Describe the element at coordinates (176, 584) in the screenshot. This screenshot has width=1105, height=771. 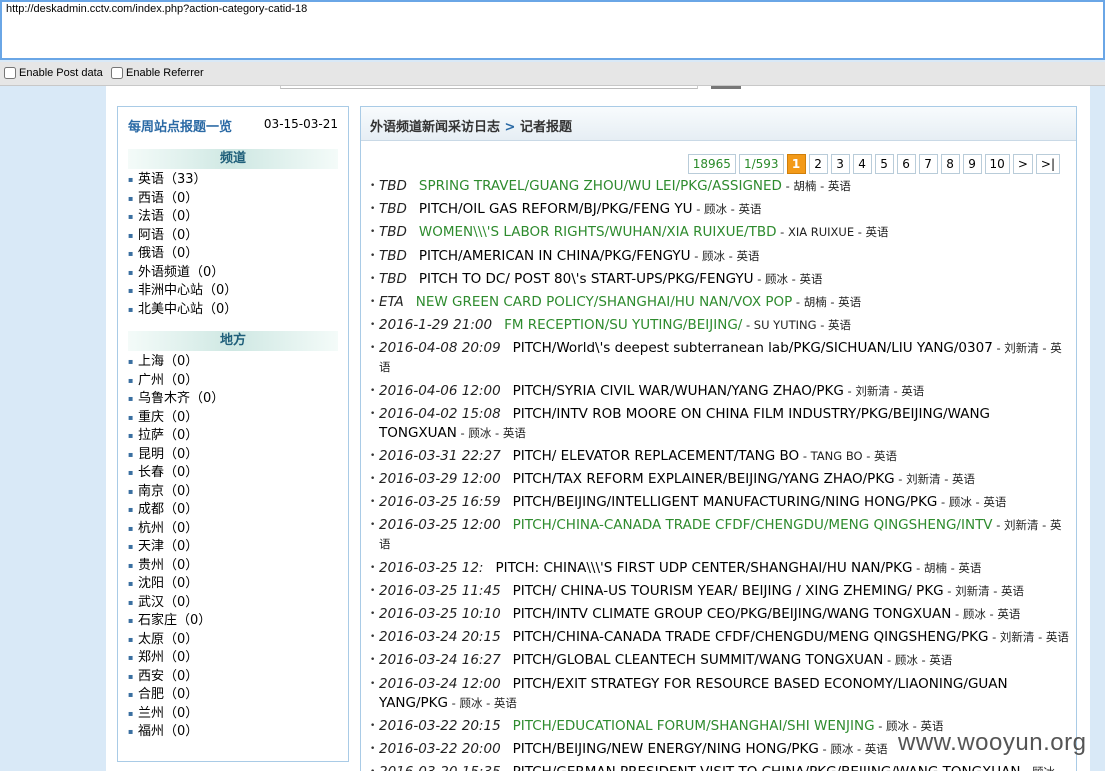
I see `sidebar-link: ▪ 沈阳（0）` at that location.